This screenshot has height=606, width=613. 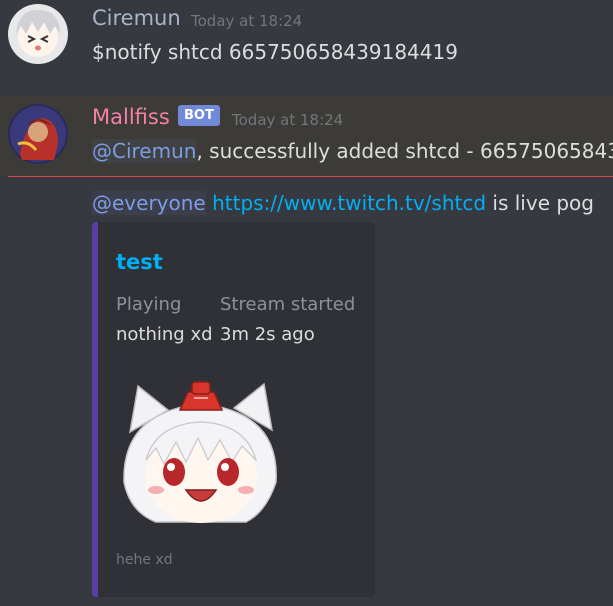 What do you see at coordinates (131, 117) in the screenshot?
I see `bot-username: Mallfiss` at bounding box center [131, 117].